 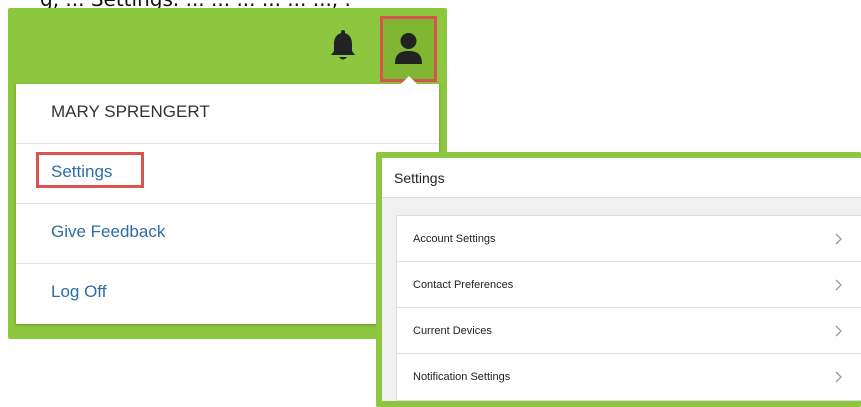 What do you see at coordinates (419, 178) in the screenshot?
I see `settings-title: Settings` at bounding box center [419, 178].